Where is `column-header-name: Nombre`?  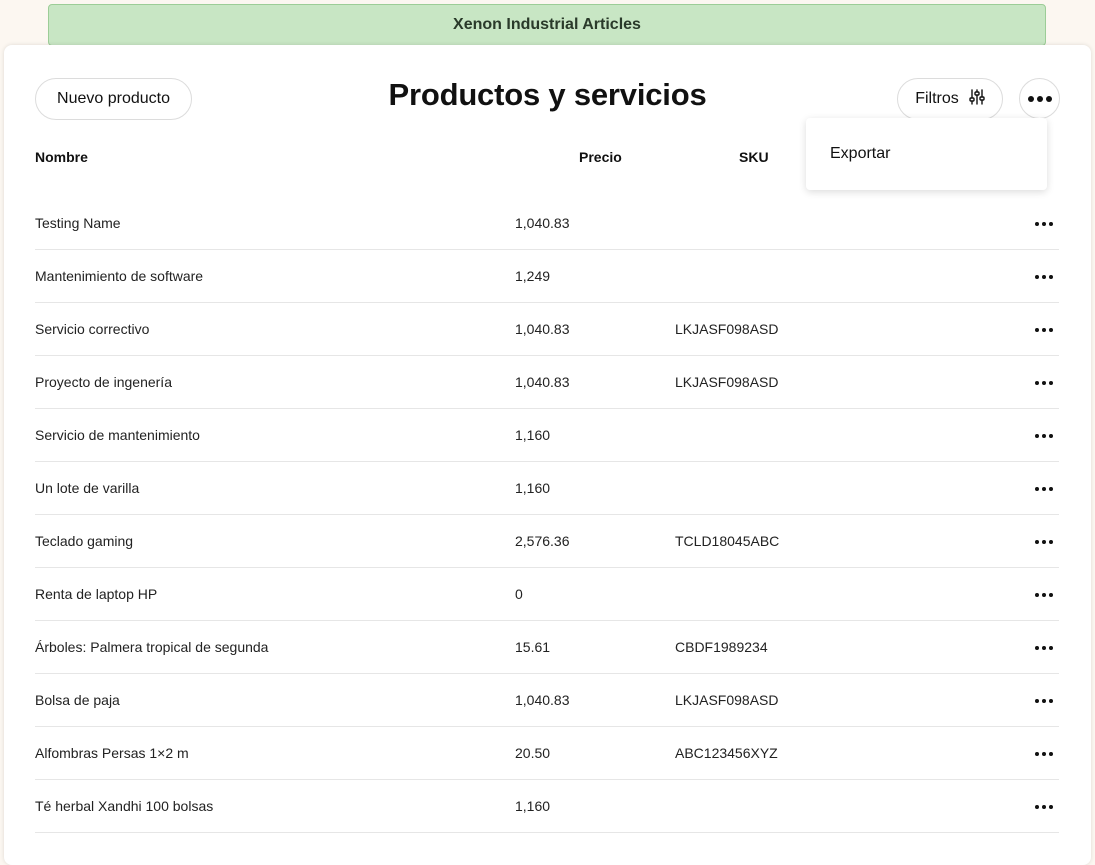
column-header-name: Nombre is located at coordinates (61, 157).